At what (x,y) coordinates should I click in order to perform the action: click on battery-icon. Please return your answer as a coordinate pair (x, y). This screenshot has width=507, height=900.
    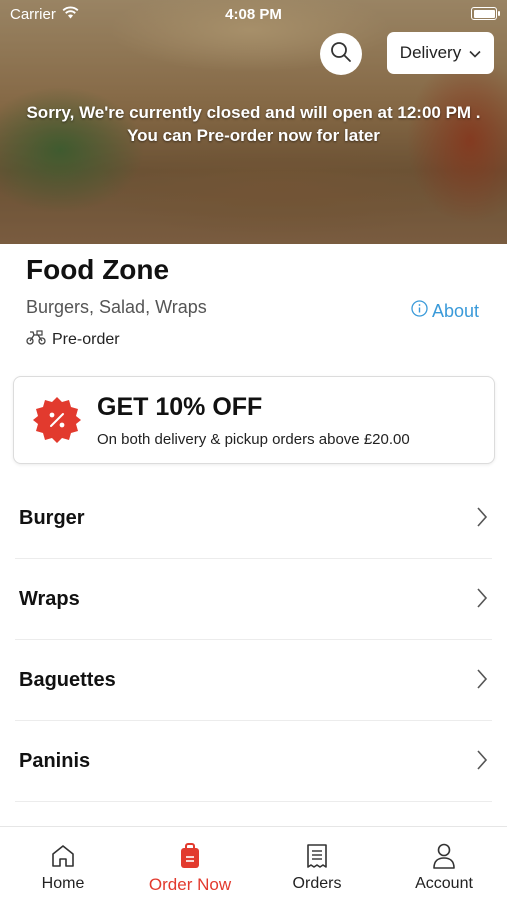
    Looking at the image, I should click on (485, 13).